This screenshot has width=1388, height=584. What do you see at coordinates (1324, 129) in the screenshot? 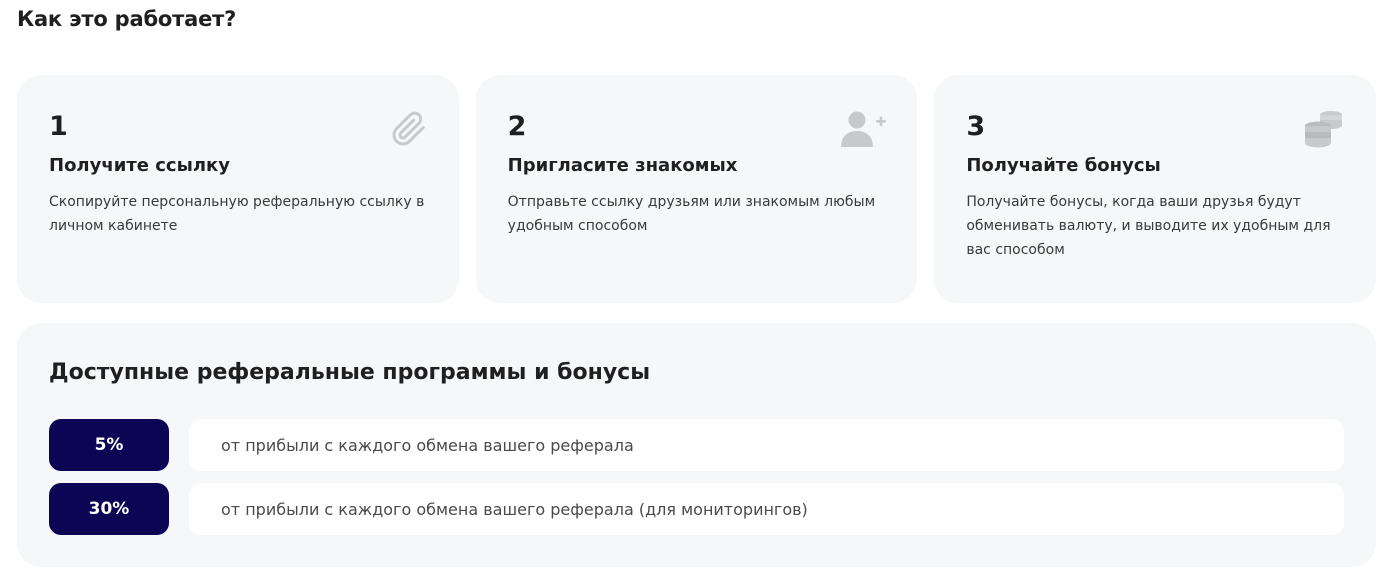
I see `coins-icon` at bounding box center [1324, 129].